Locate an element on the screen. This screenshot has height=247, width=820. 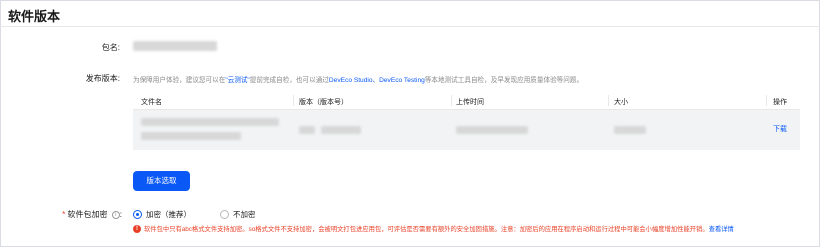
radio-unselected-icon is located at coordinates (224, 214).